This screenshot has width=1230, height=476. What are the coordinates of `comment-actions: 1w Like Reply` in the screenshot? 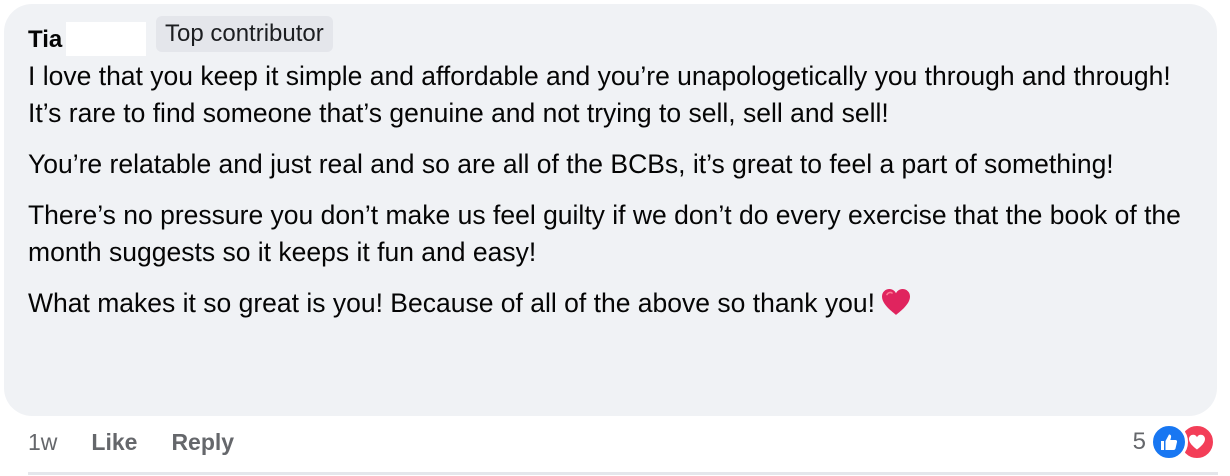 It's located at (148, 442).